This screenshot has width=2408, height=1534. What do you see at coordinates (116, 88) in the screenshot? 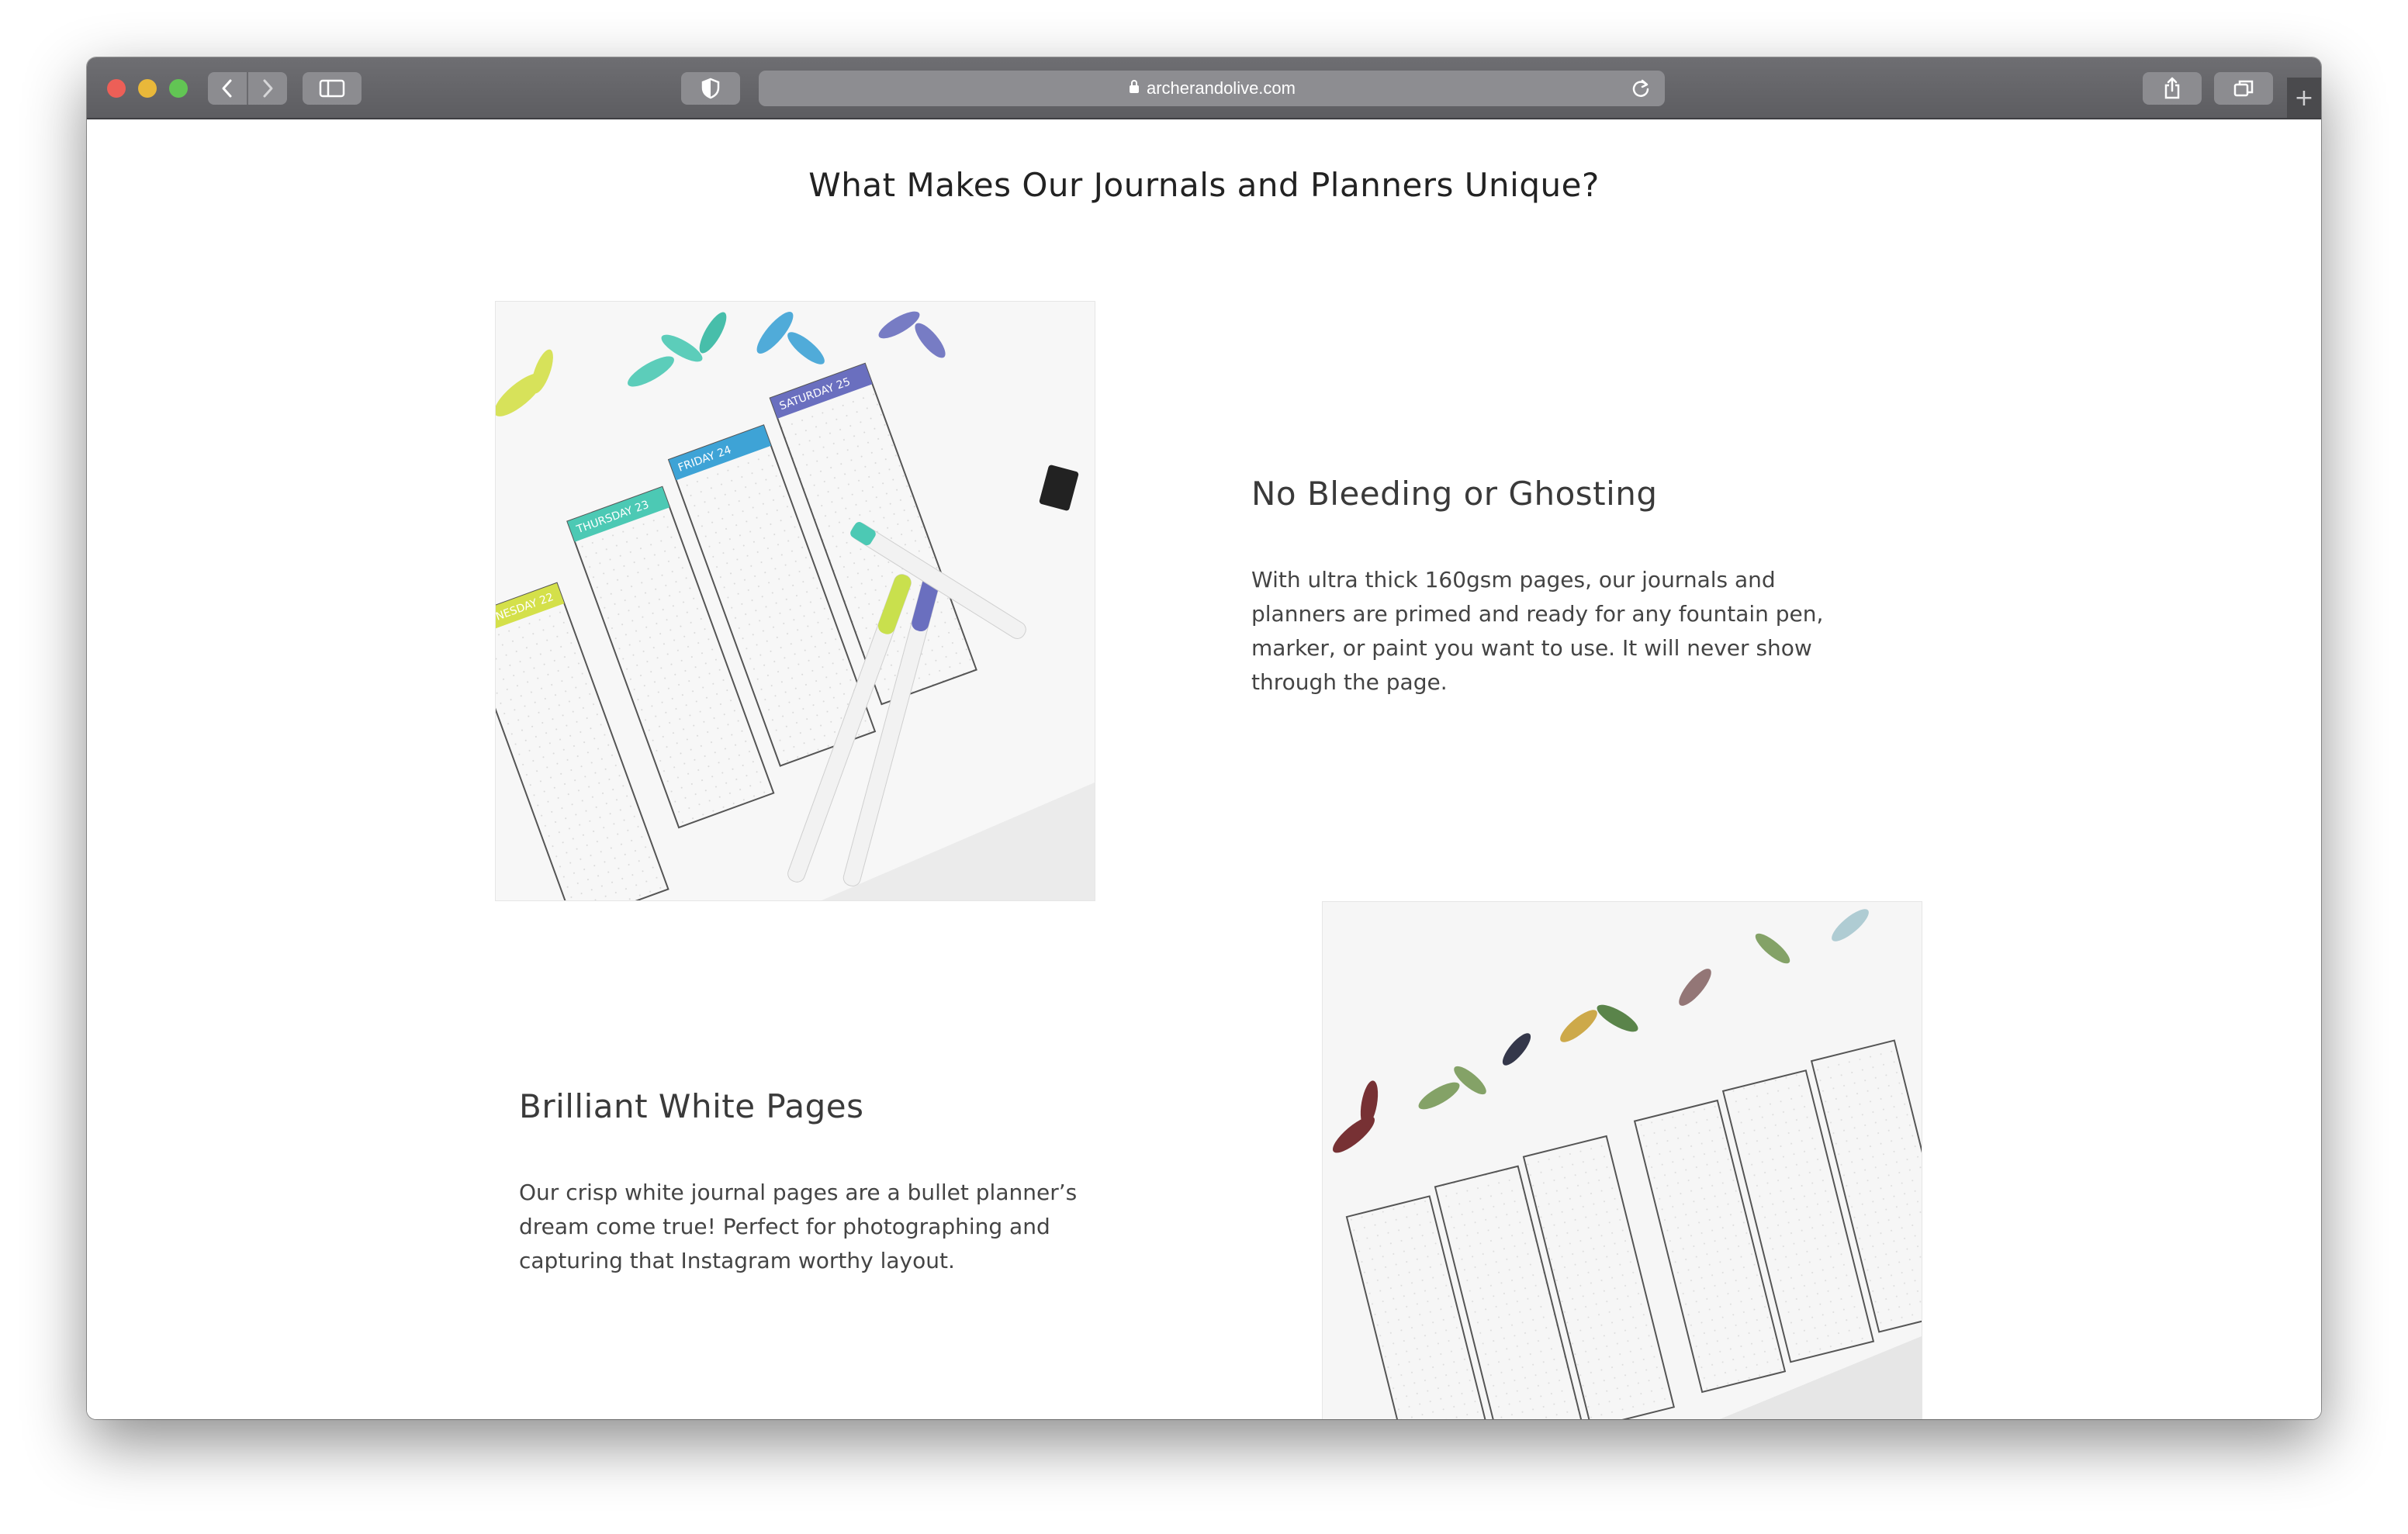
I see `close-window-button` at bounding box center [116, 88].